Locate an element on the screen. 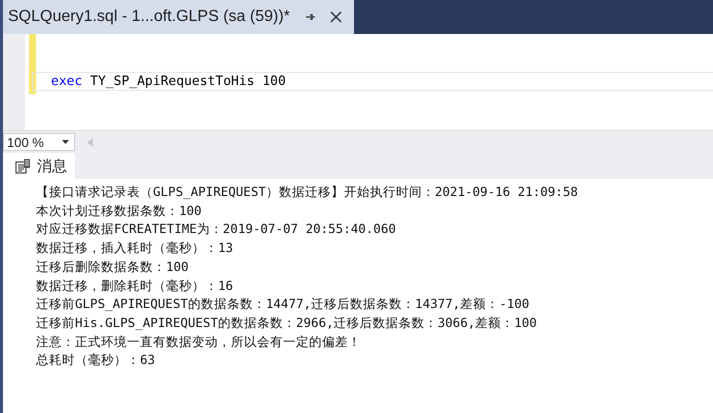 This screenshot has height=413, width=713. dropdown-caret-icon is located at coordinates (65, 142).